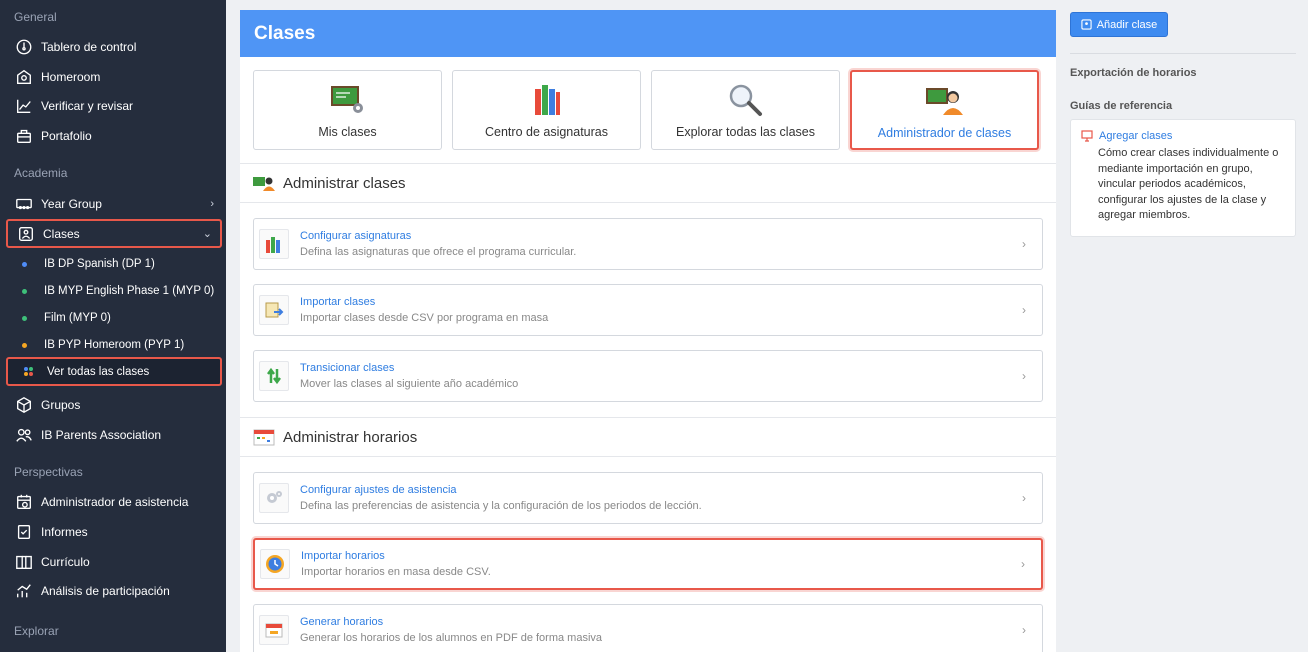 This screenshot has width=1308, height=652. What do you see at coordinates (944, 110) in the screenshot?
I see `card-class-admin: Administrador de clases` at bounding box center [944, 110].